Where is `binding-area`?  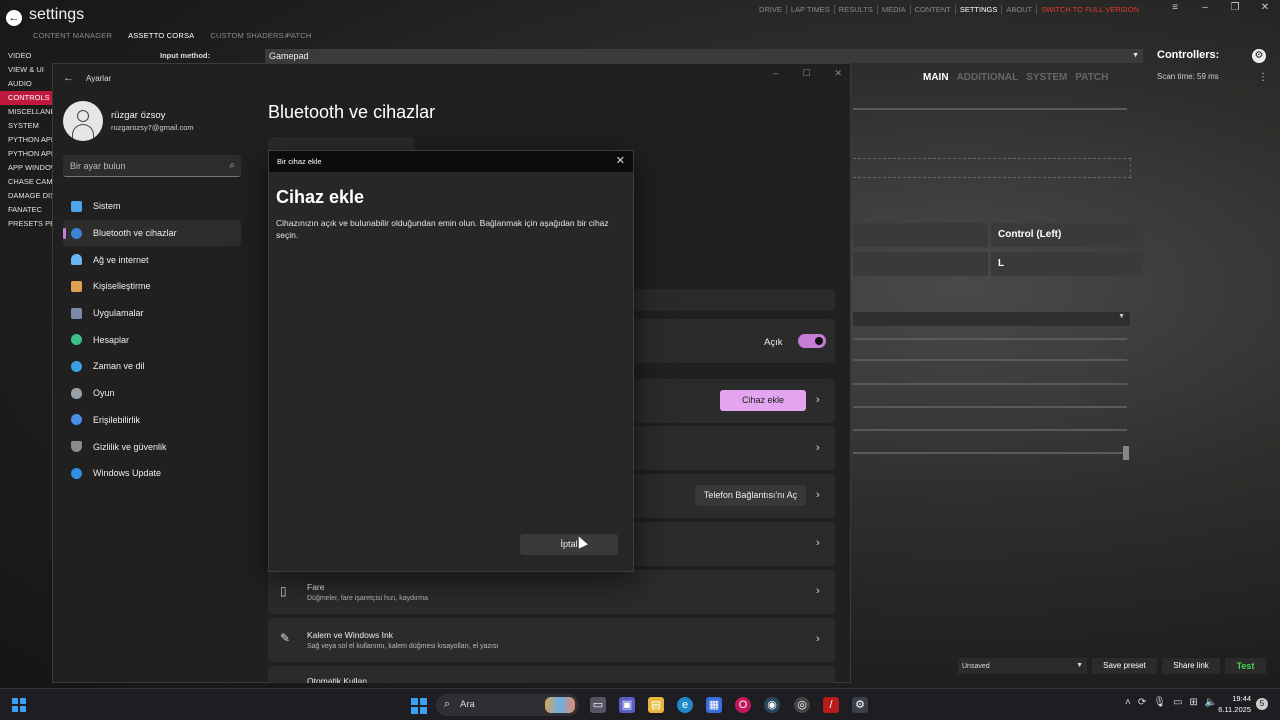
binding-area is located at coordinates (992, 168).